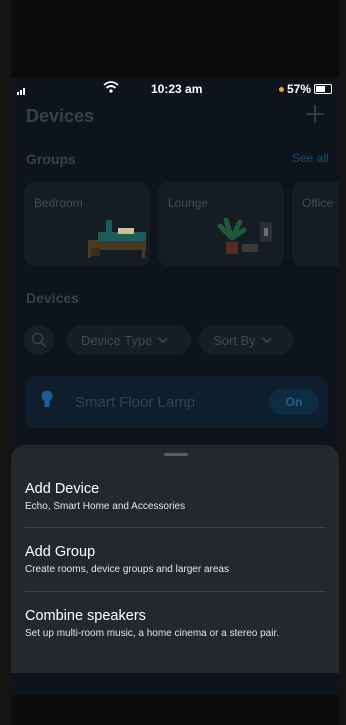 Image resolution: width=346 pixels, height=725 pixels. I want to click on battery-percent: 57%, so click(299, 89).